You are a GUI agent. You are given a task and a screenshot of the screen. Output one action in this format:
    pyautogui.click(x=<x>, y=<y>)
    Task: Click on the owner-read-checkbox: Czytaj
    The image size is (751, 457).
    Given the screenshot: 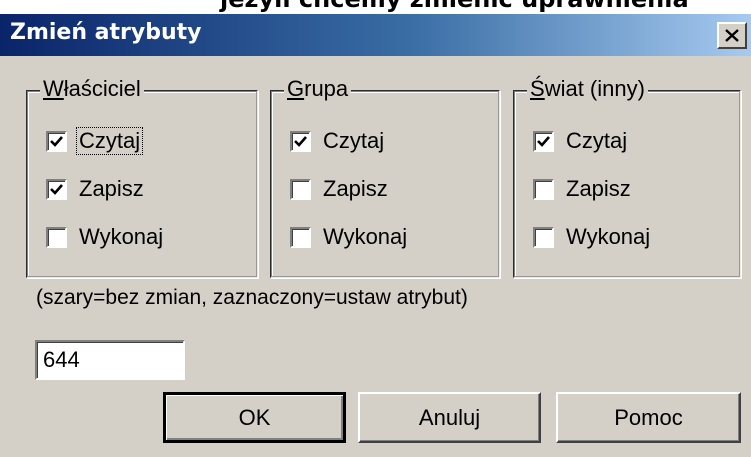 What is the action you would take?
    pyautogui.click(x=95, y=141)
    